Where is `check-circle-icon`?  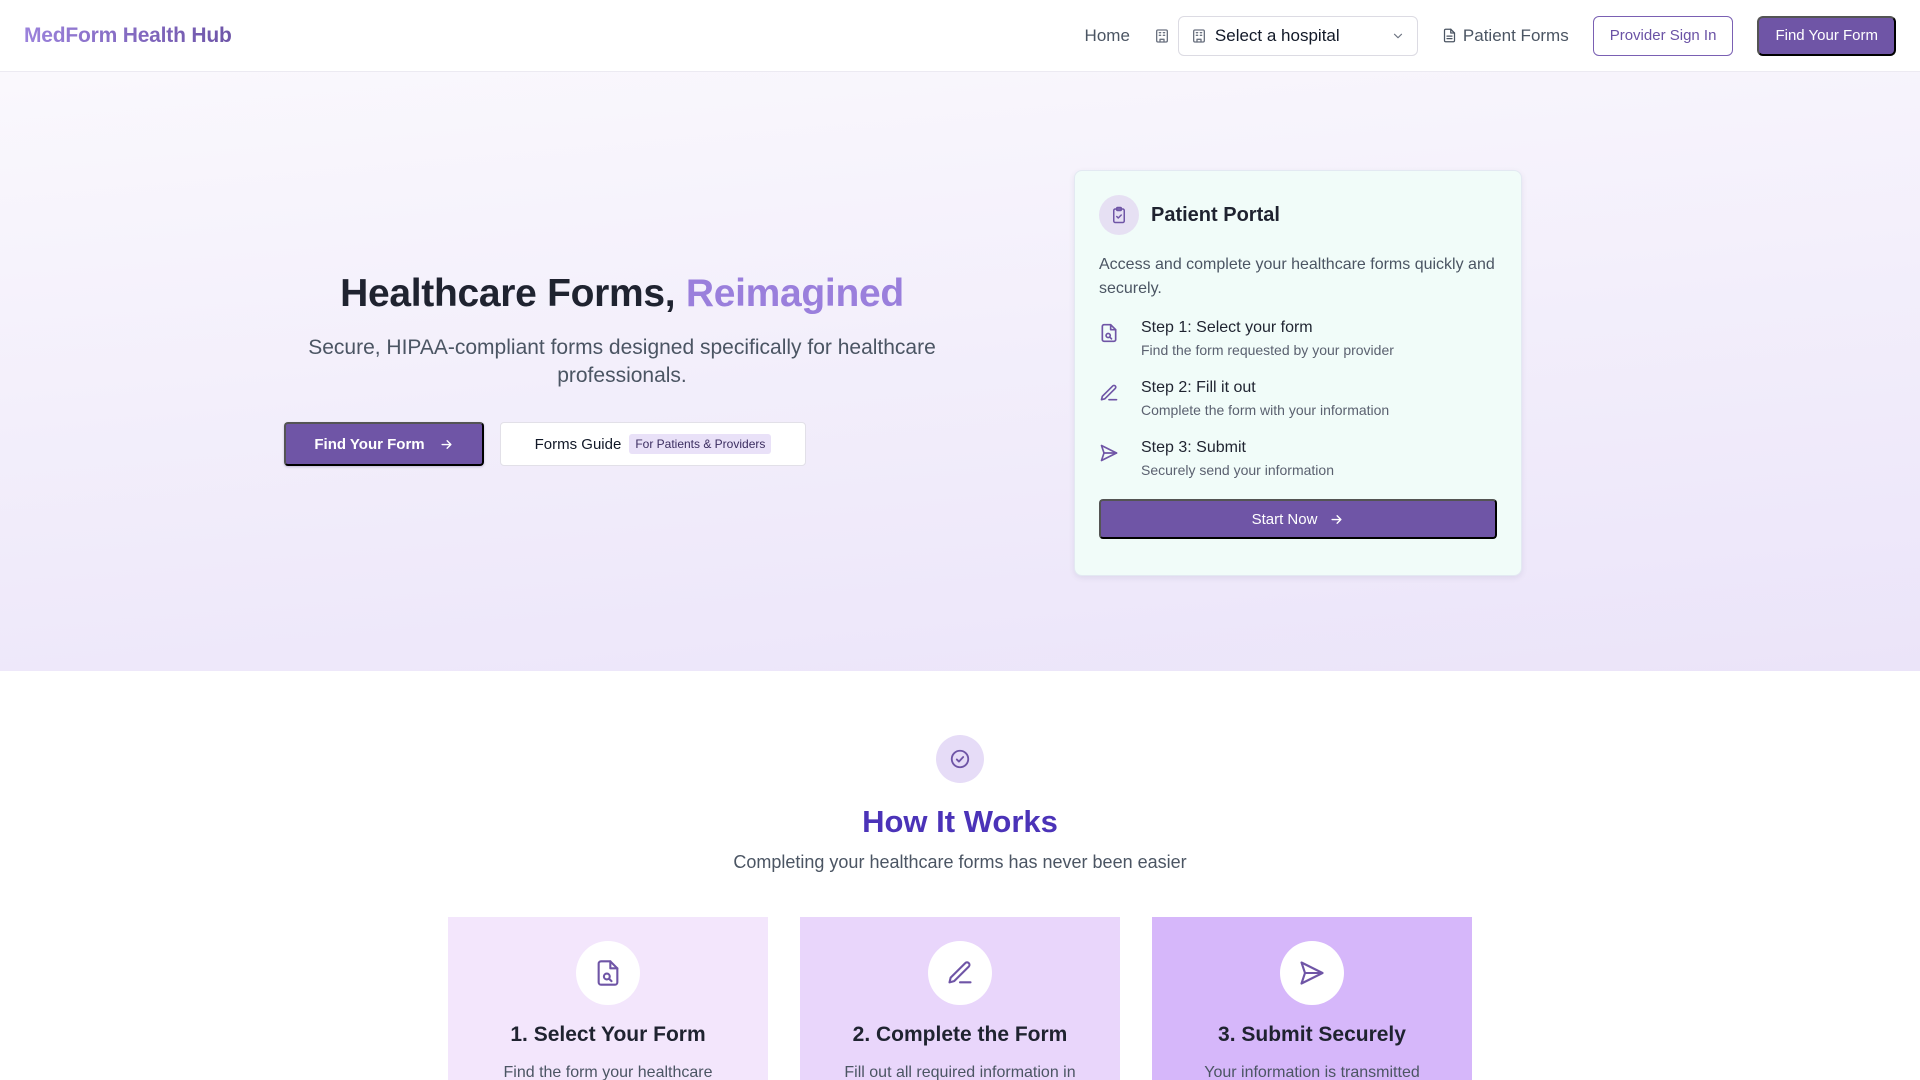
check-circle-icon is located at coordinates (960, 759).